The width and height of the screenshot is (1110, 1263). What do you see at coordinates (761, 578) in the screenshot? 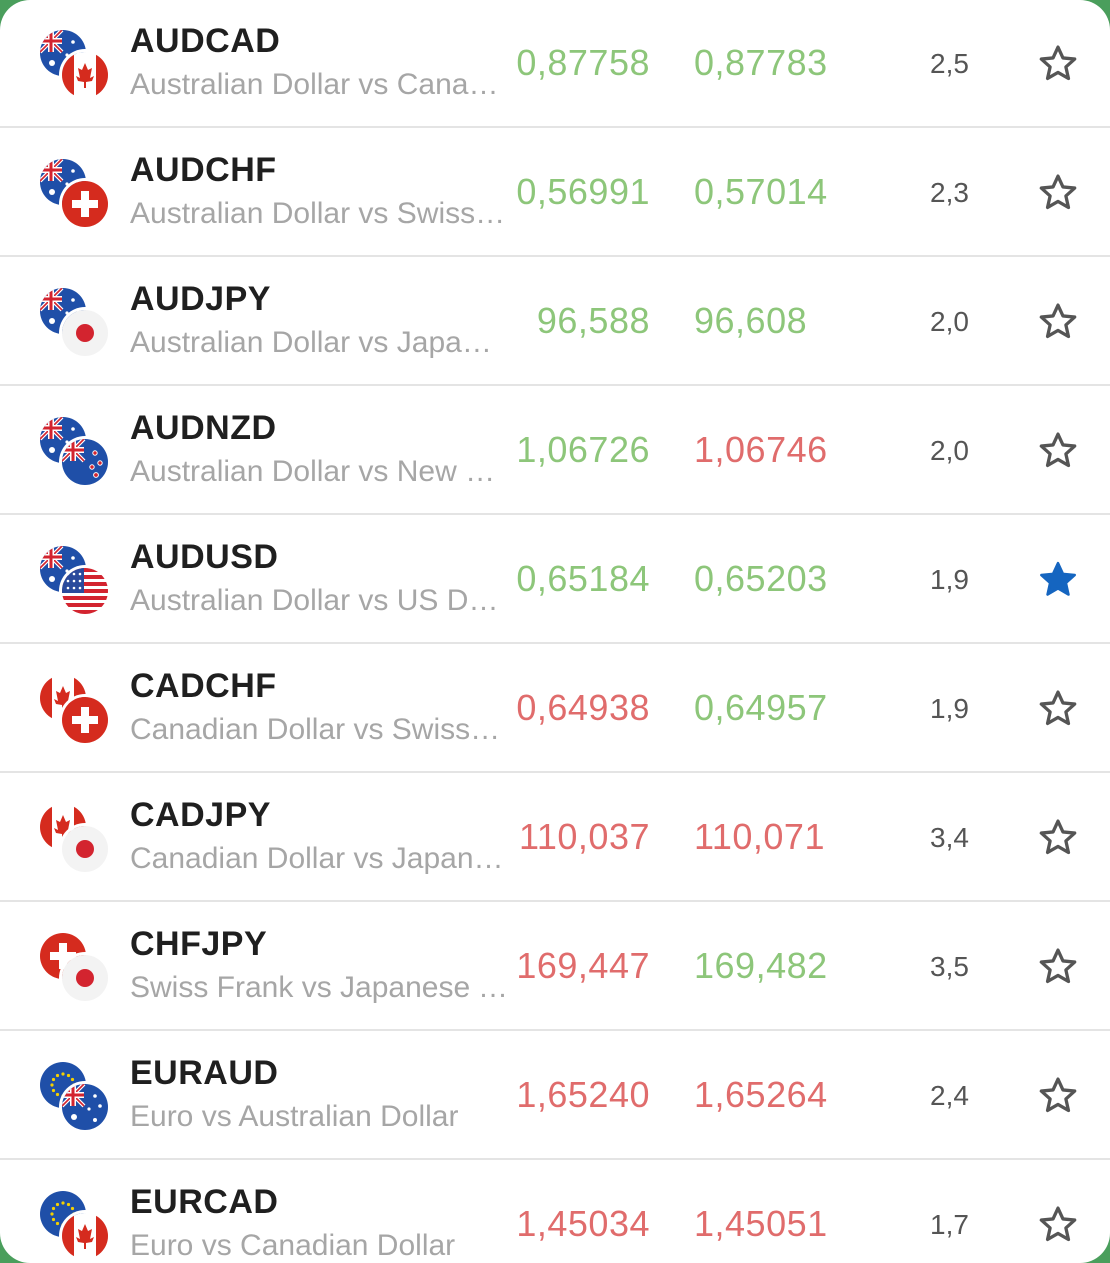
I see `ask-price: 0,65203` at bounding box center [761, 578].